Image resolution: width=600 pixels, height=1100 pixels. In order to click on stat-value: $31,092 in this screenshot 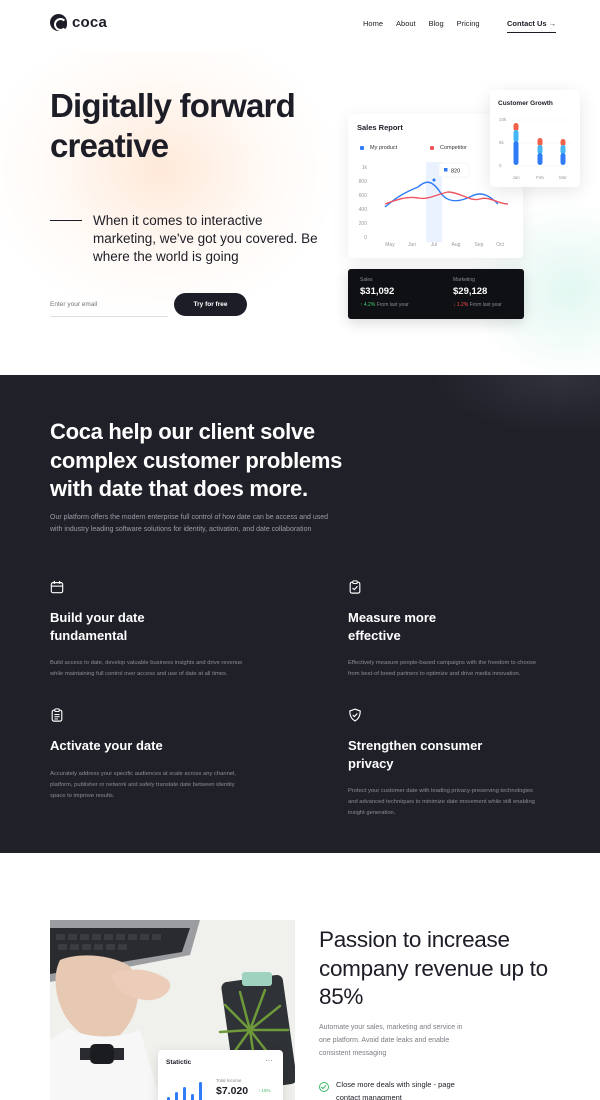, I will do `click(377, 291)`.